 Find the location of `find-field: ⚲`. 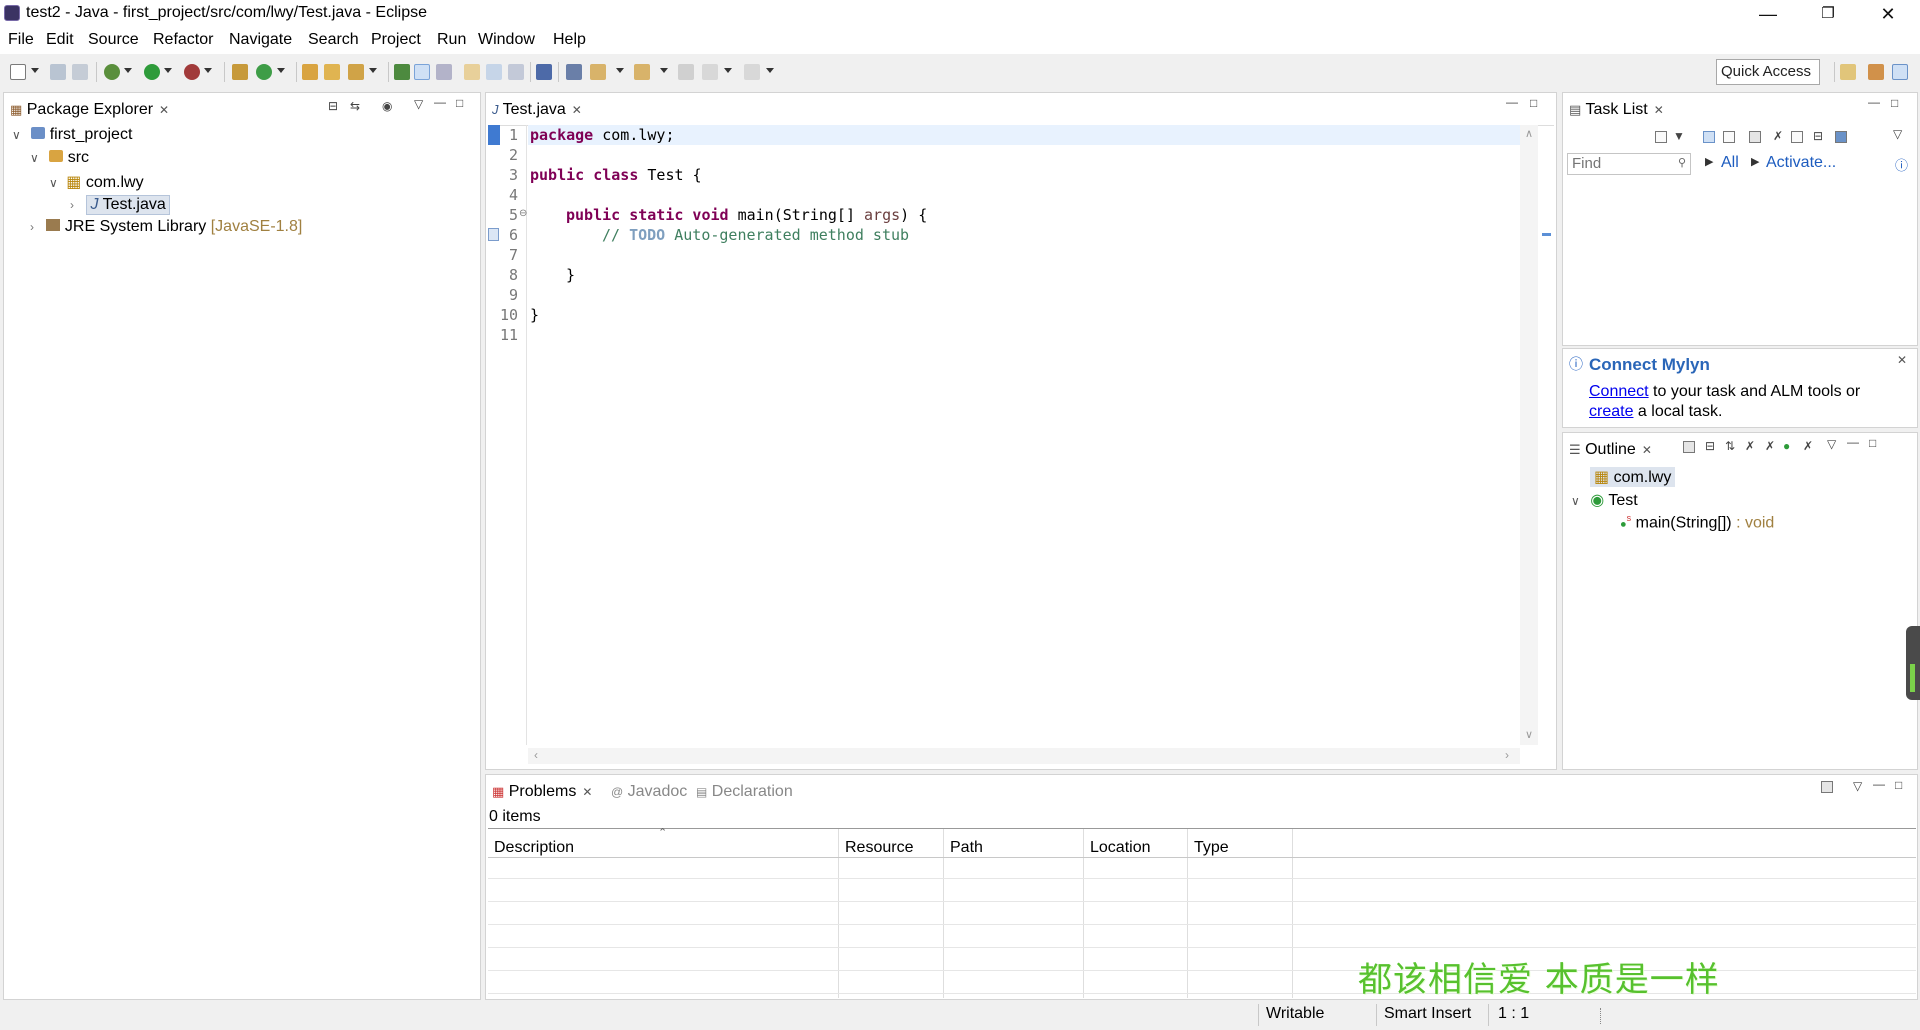

find-field: ⚲ is located at coordinates (1629, 164).